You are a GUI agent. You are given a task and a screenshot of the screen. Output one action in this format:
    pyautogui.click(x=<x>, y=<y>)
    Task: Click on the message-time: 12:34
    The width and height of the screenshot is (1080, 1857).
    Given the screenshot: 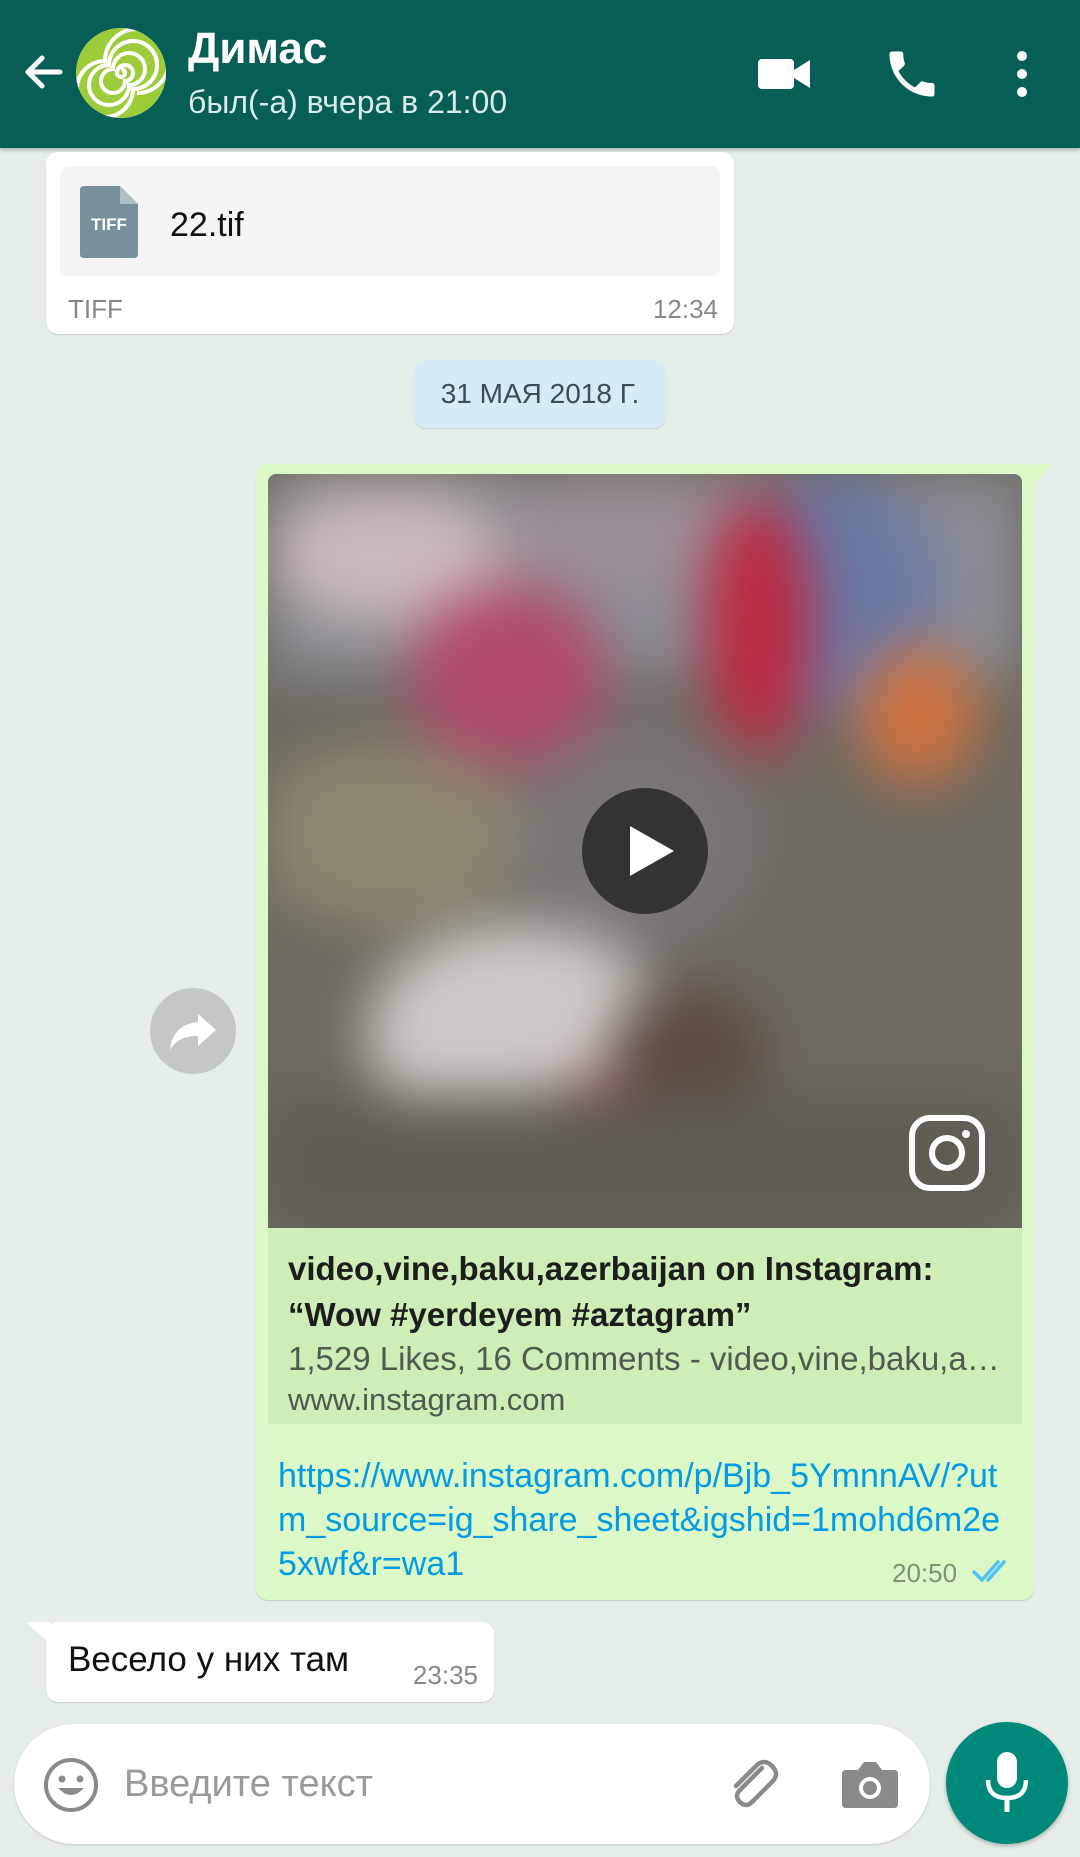 What is the action you would take?
    pyautogui.click(x=685, y=309)
    